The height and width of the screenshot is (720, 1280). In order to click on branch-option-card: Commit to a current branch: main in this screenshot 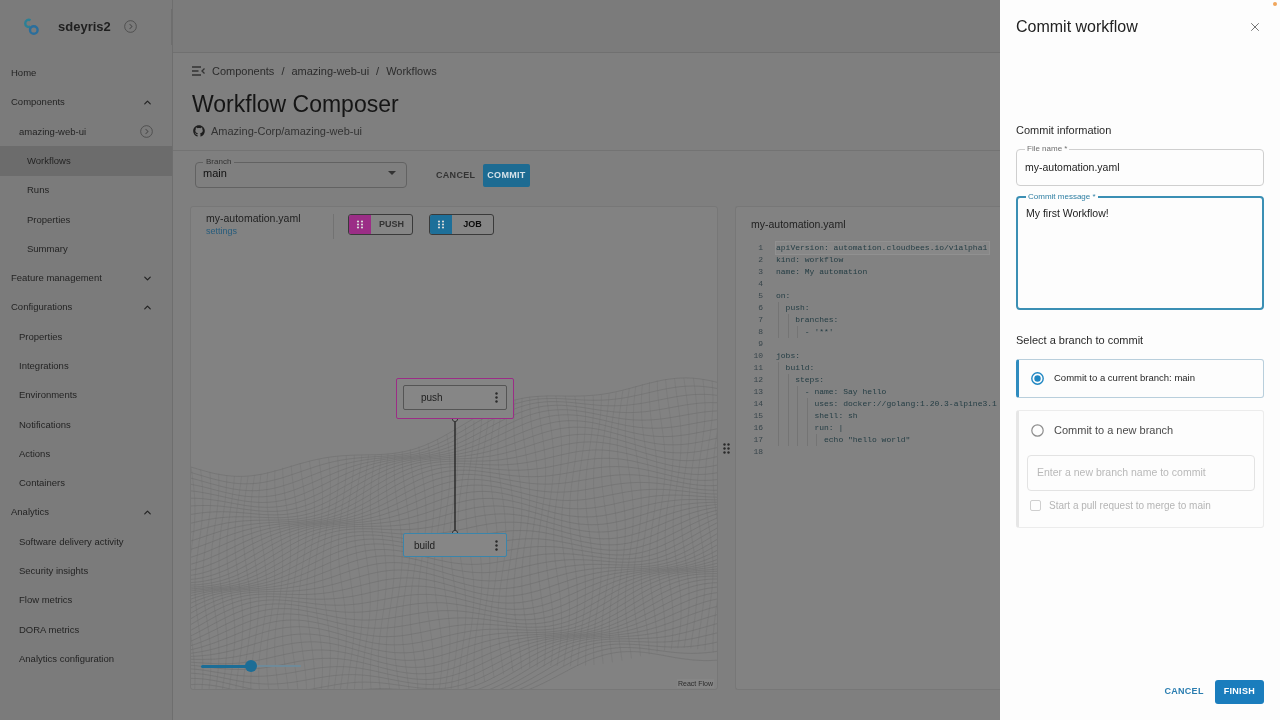, I will do `click(1140, 378)`.